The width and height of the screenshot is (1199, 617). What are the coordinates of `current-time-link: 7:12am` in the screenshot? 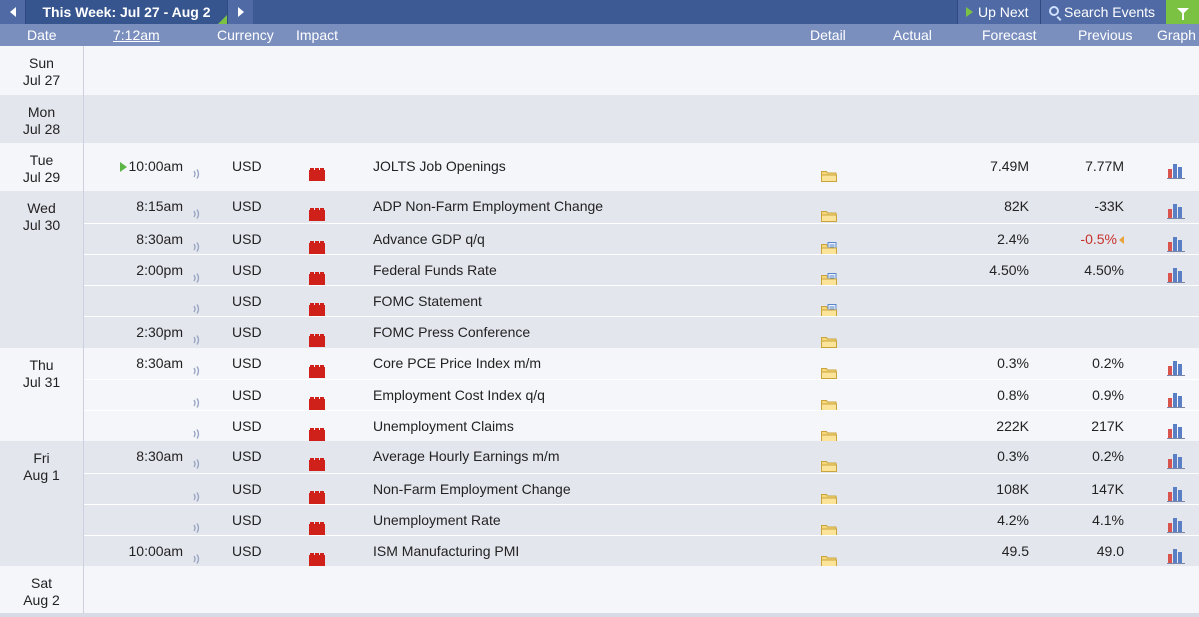 It's located at (136, 35).